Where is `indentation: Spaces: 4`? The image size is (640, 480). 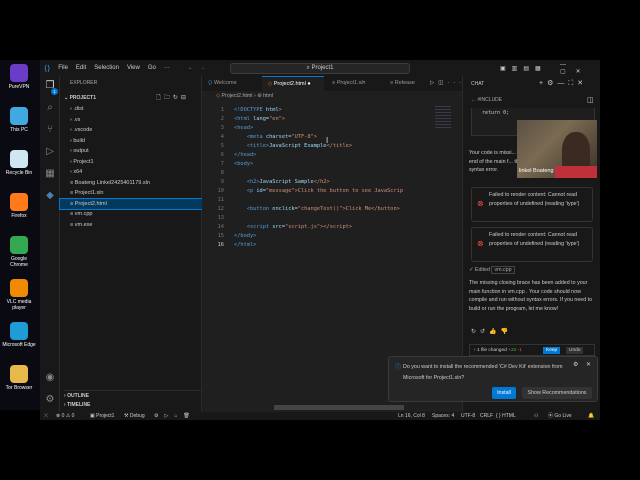
indentation: Spaces: 4 is located at coordinates (443, 416).